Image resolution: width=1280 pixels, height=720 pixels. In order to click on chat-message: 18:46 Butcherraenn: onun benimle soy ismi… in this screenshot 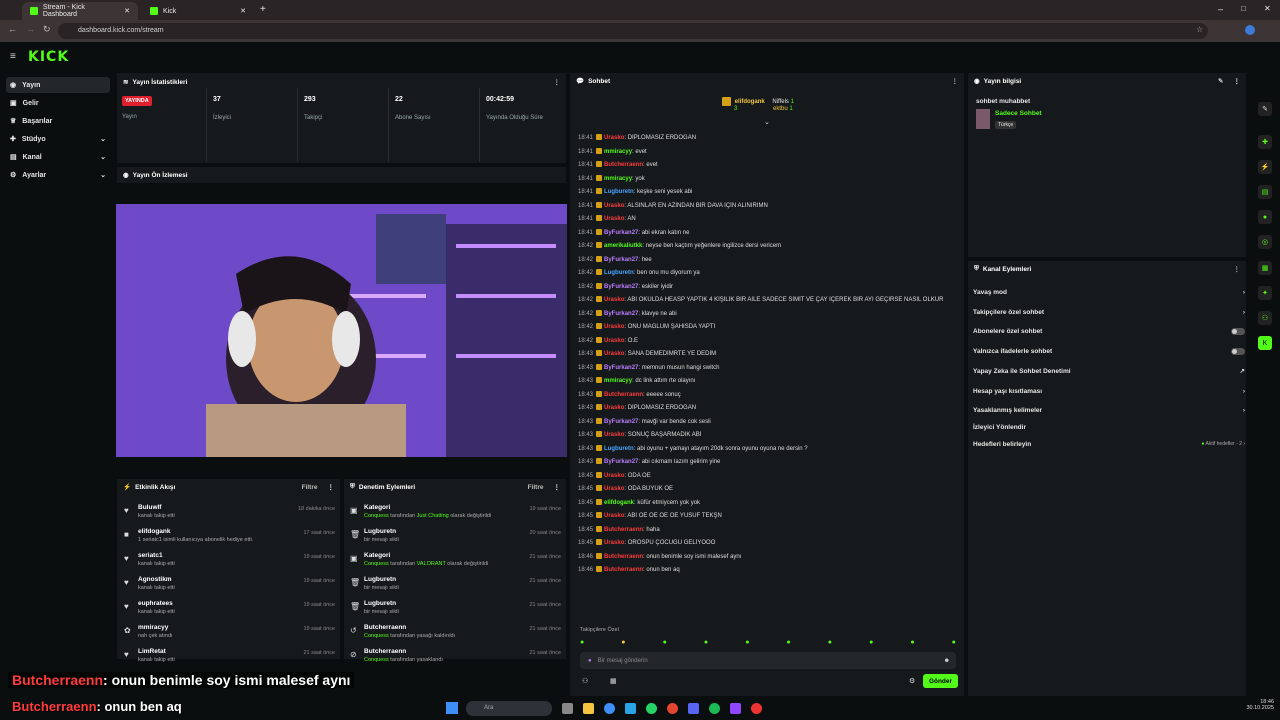, I will do `click(765, 556)`.